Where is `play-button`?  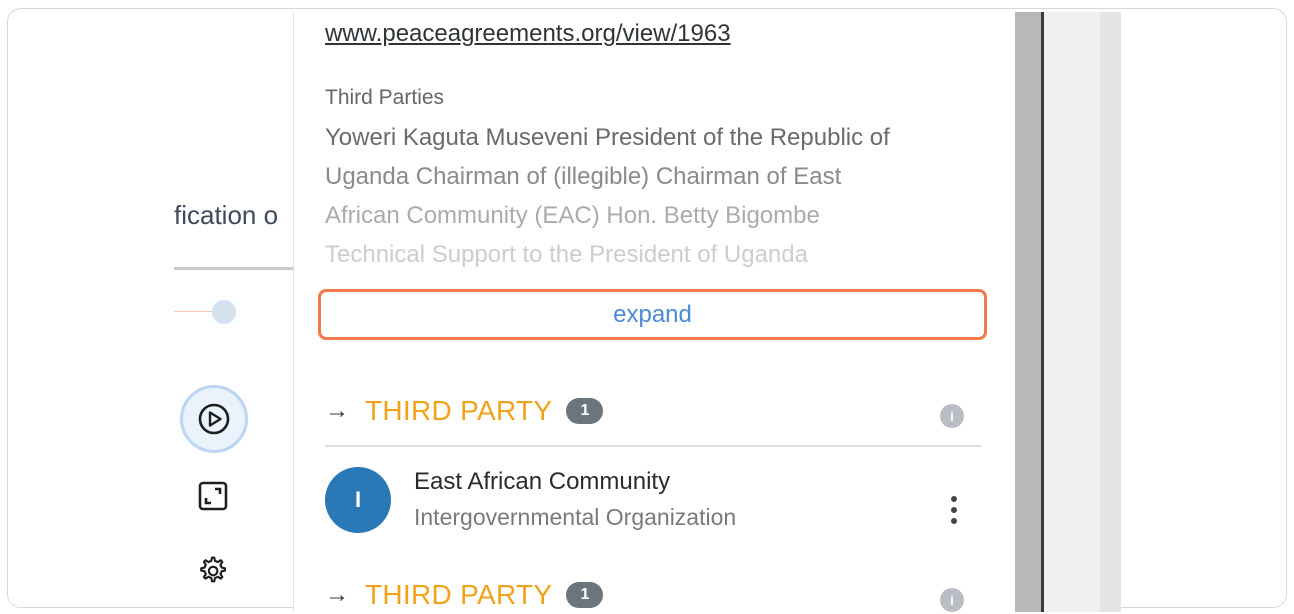
play-button is located at coordinates (214, 419).